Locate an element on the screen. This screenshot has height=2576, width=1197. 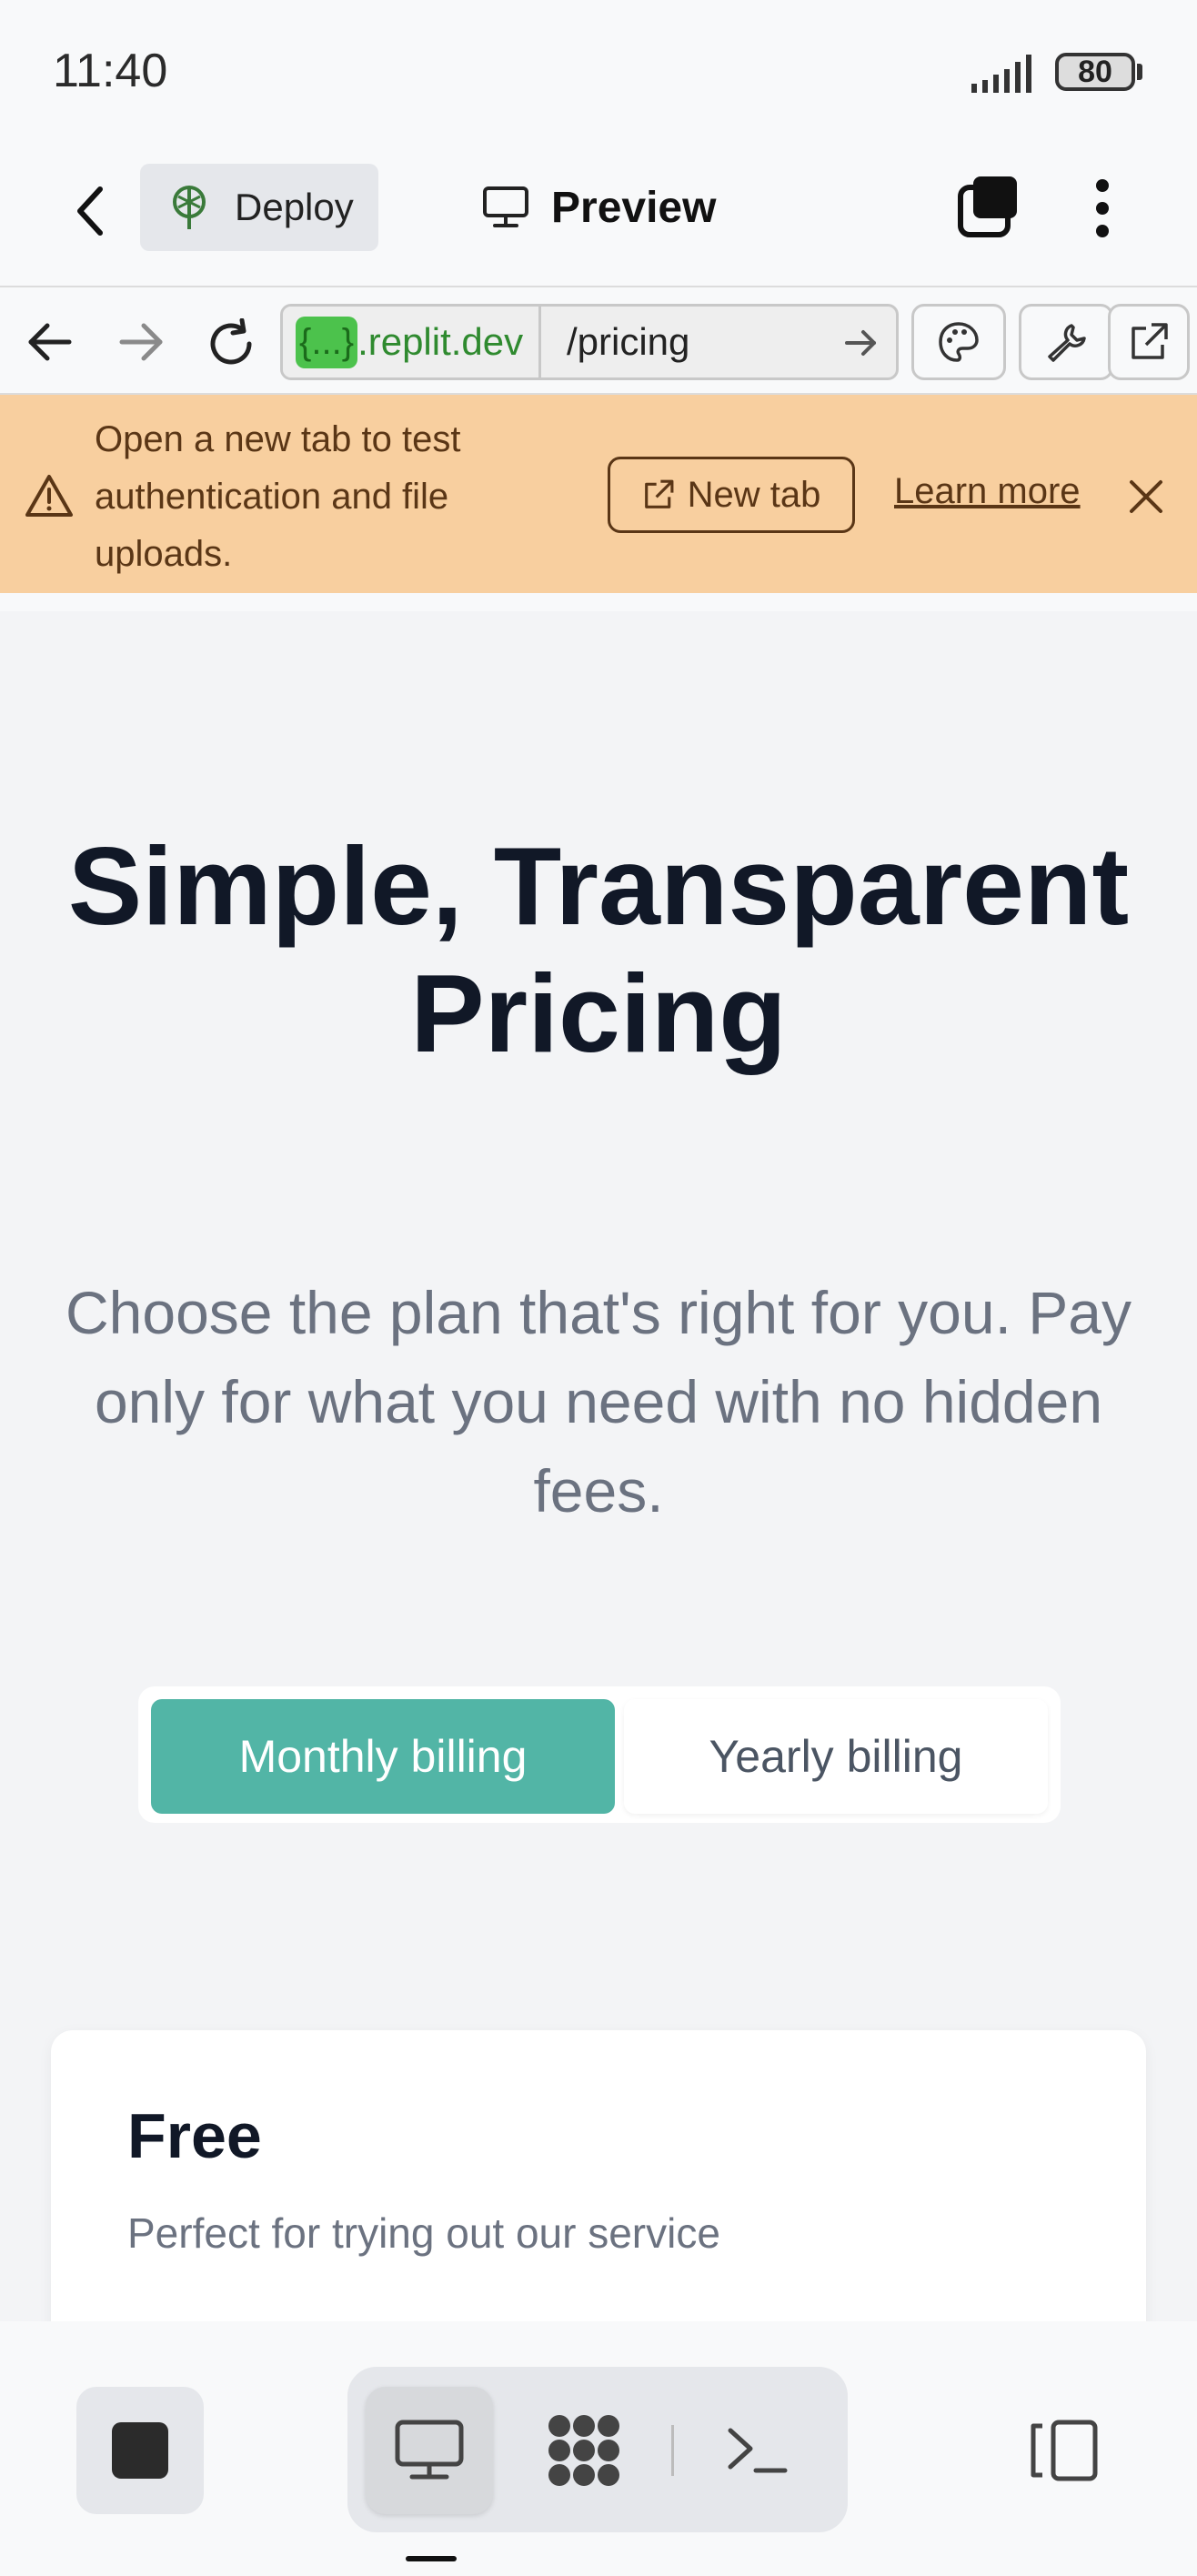
browser-bar: {...} .replit.dev /pricing is located at coordinates (598, 342).